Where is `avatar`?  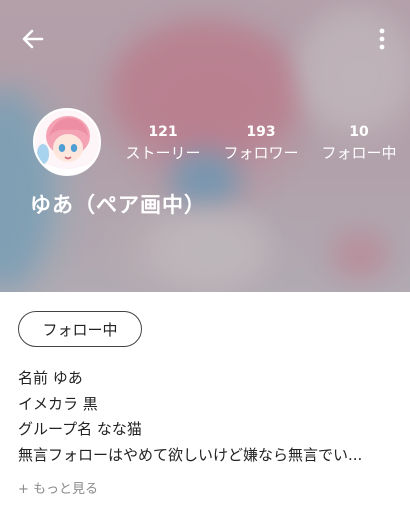 avatar is located at coordinates (67, 142).